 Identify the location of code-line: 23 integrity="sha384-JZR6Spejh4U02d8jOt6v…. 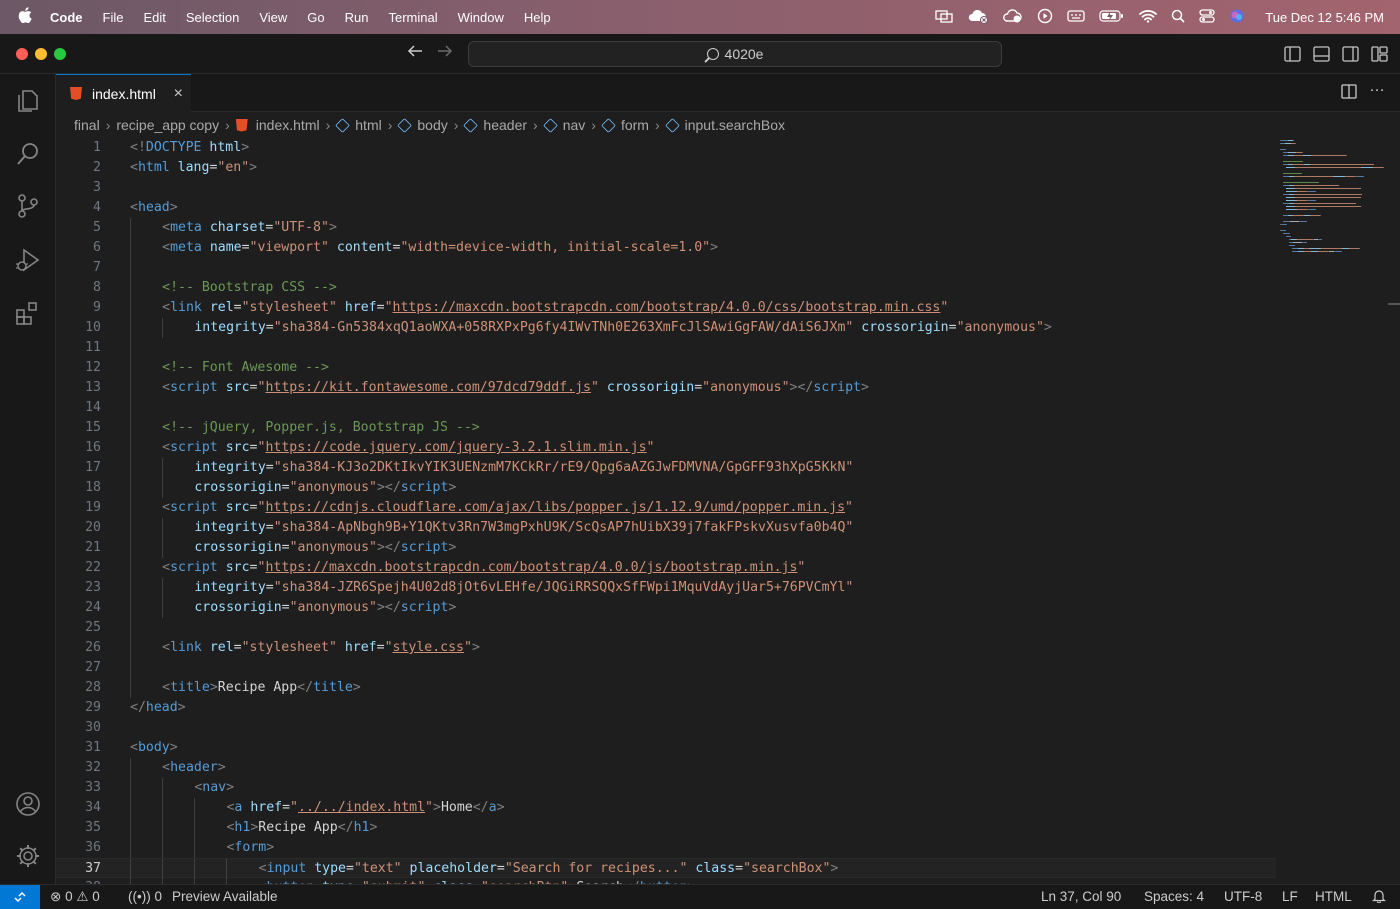
(666, 588).